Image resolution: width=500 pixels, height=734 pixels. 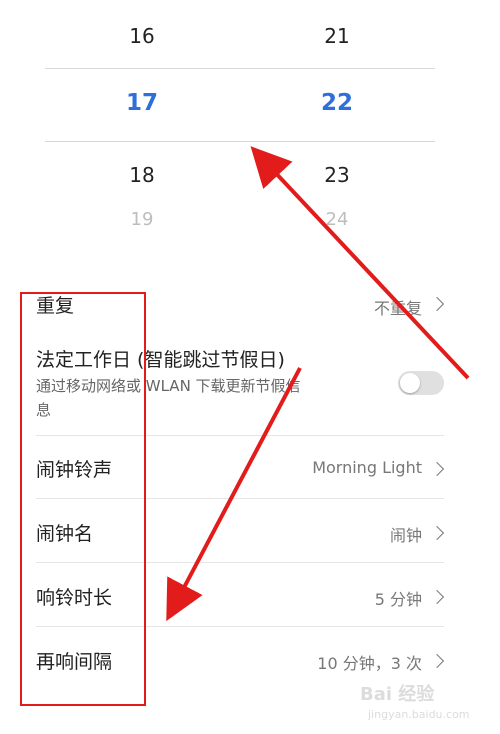 What do you see at coordinates (397, 694) in the screenshot?
I see `watermark-logo: Bai 经验` at bounding box center [397, 694].